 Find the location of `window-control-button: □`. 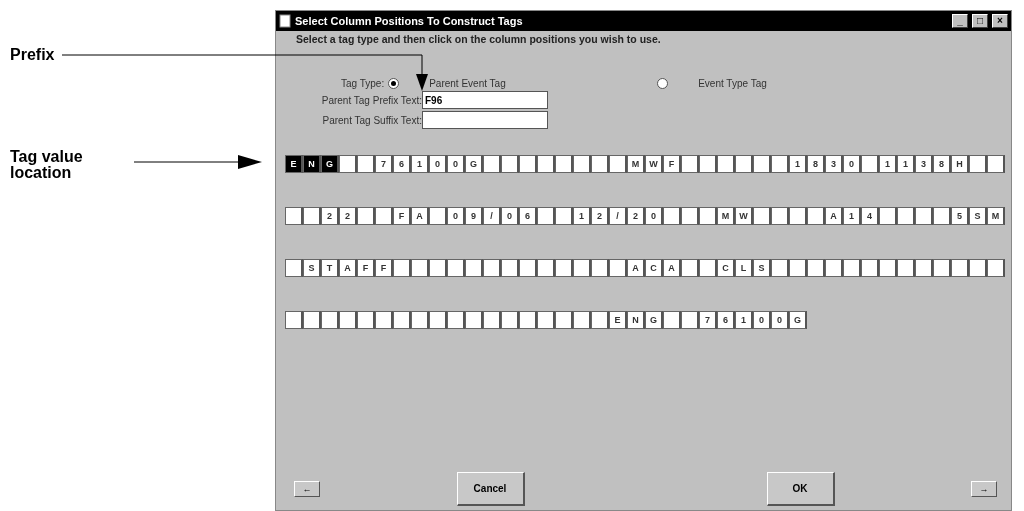

window-control-button: □ is located at coordinates (980, 21).